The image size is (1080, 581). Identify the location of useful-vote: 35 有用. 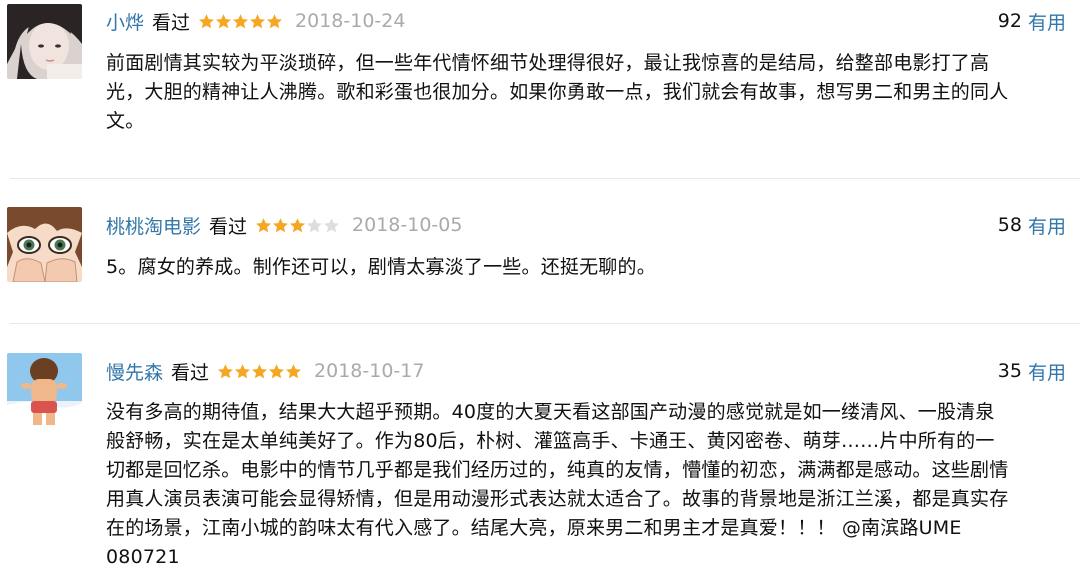
(1032, 371).